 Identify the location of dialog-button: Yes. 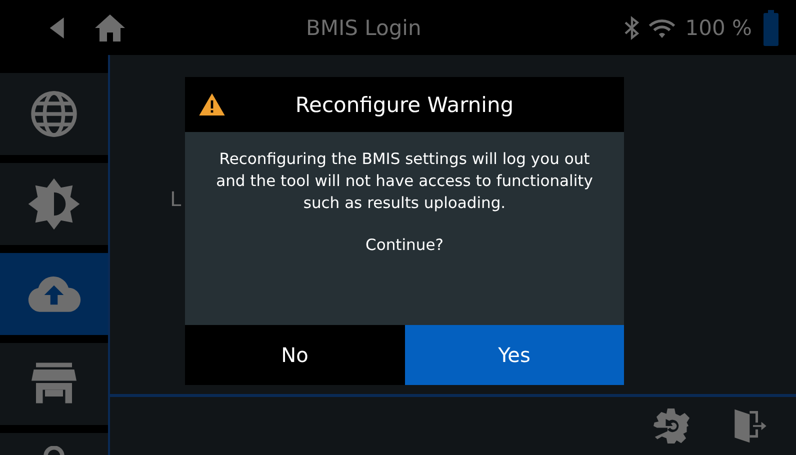
(514, 355).